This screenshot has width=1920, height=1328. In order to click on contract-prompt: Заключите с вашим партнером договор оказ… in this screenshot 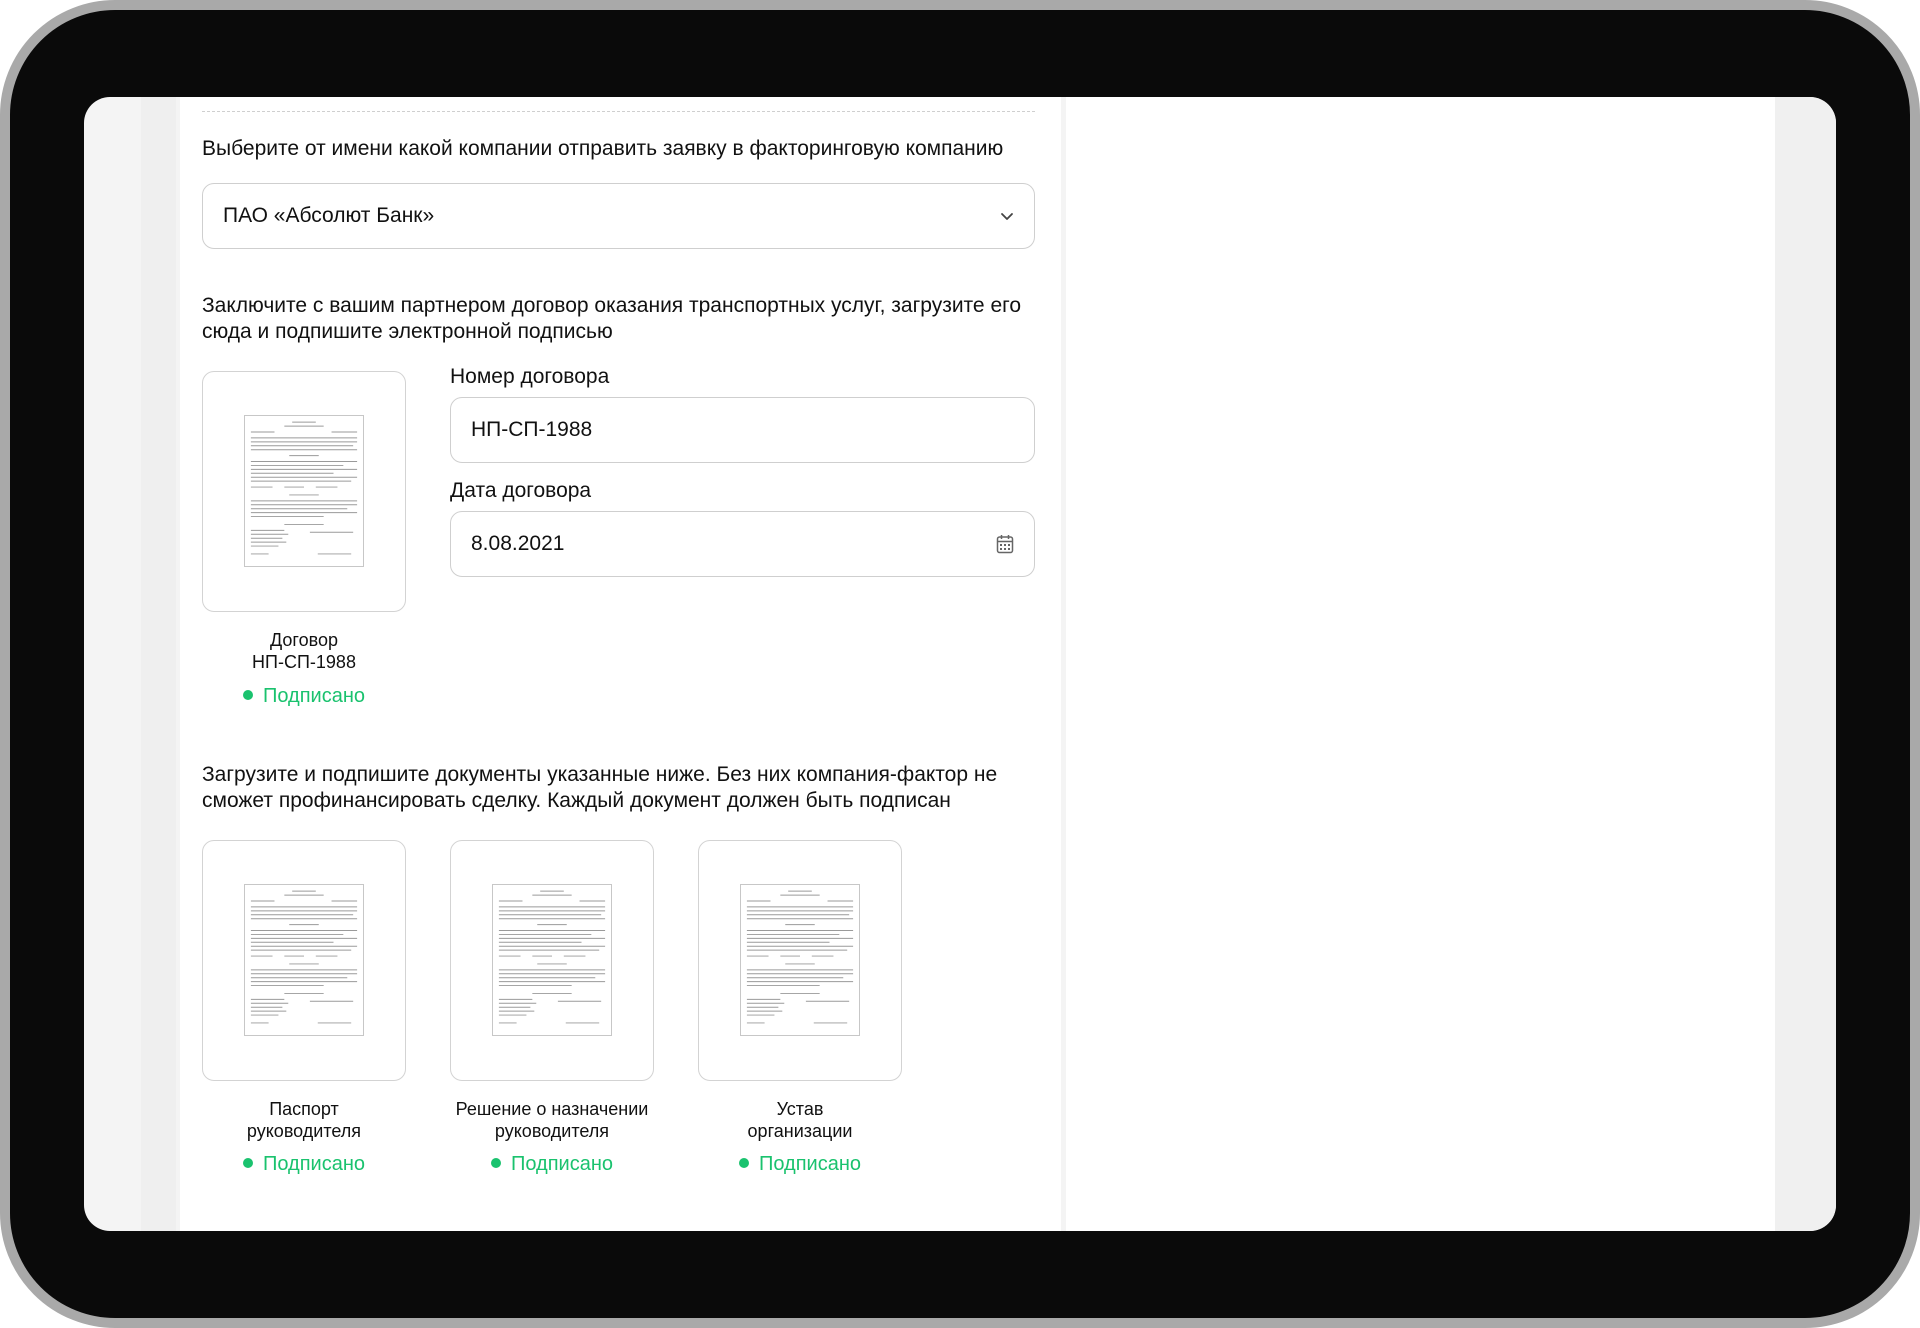, I will do `click(611, 318)`.